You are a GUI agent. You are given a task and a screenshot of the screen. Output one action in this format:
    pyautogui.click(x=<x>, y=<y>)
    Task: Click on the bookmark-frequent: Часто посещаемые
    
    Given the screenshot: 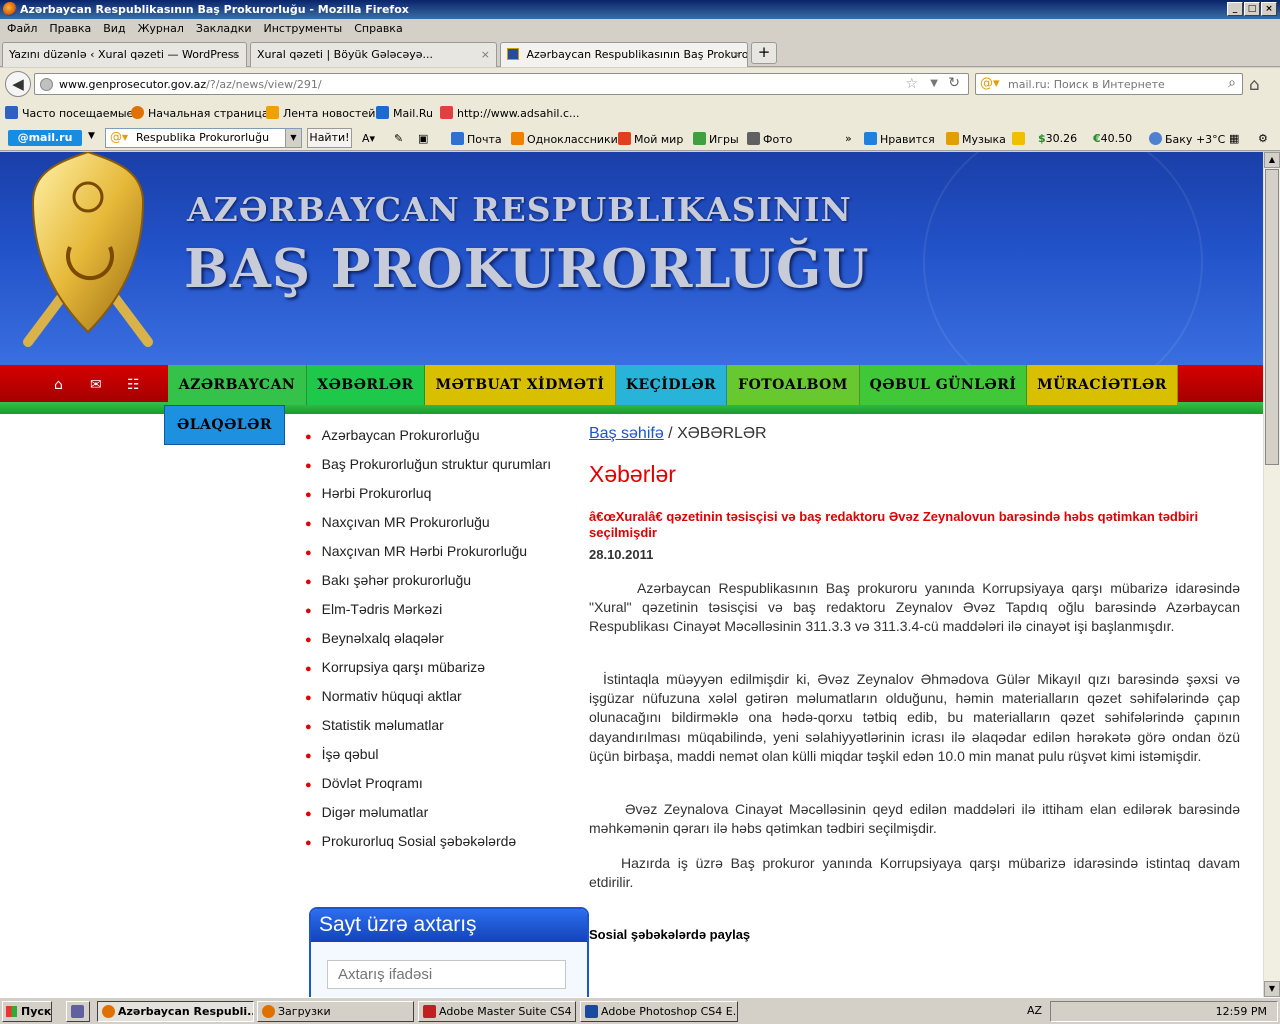 What is the action you would take?
    pyautogui.click(x=69, y=113)
    